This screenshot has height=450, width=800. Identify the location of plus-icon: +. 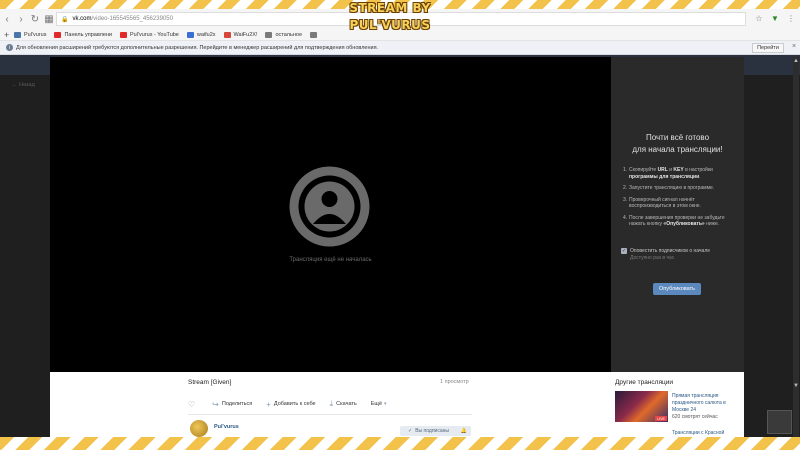
(268, 404).